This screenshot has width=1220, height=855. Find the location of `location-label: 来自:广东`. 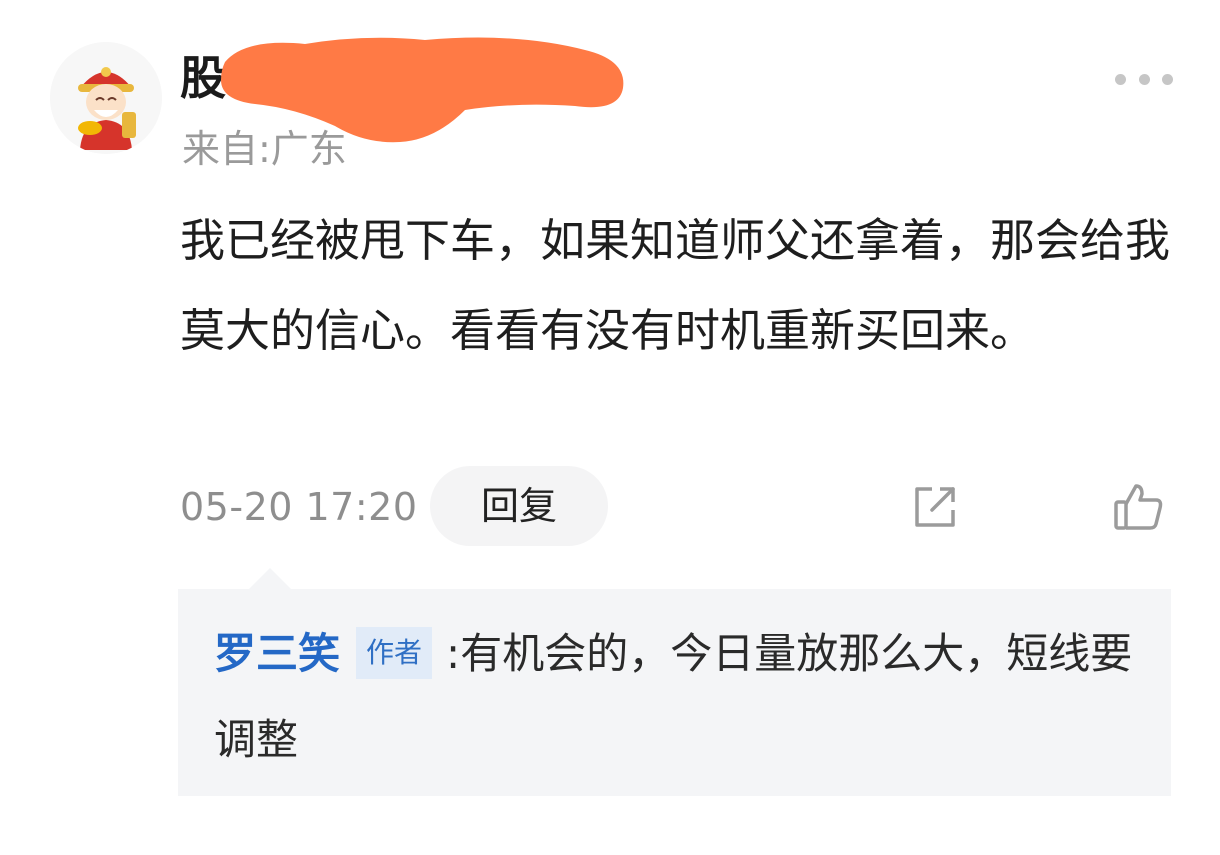

location-label: 来自:广东 is located at coordinates (264, 149).